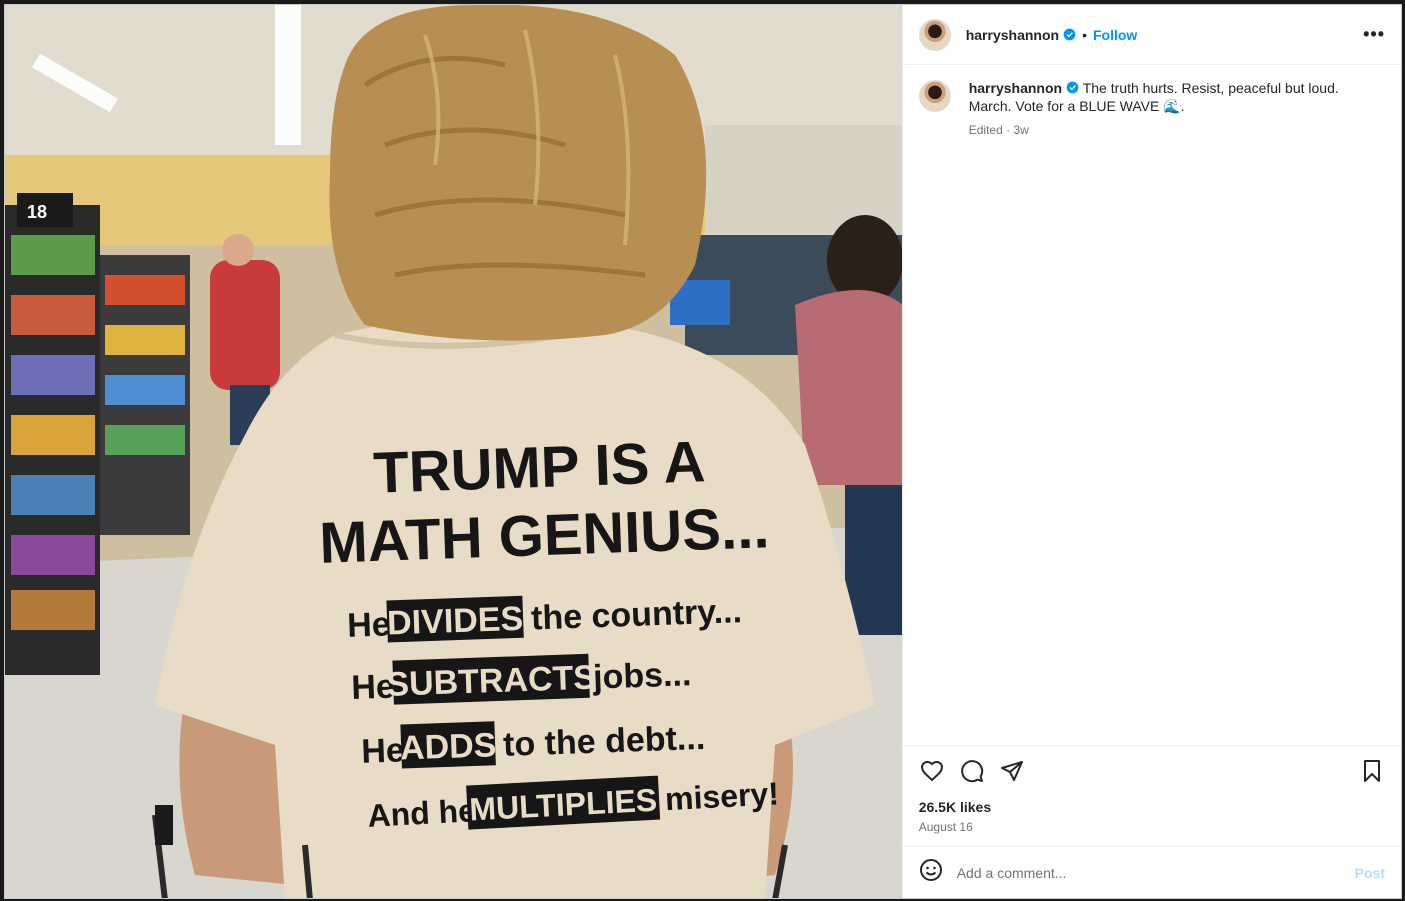 The width and height of the screenshot is (1405, 901). Describe the element at coordinates (934, 96) in the screenshot. I see `caption-avatar` at that location.